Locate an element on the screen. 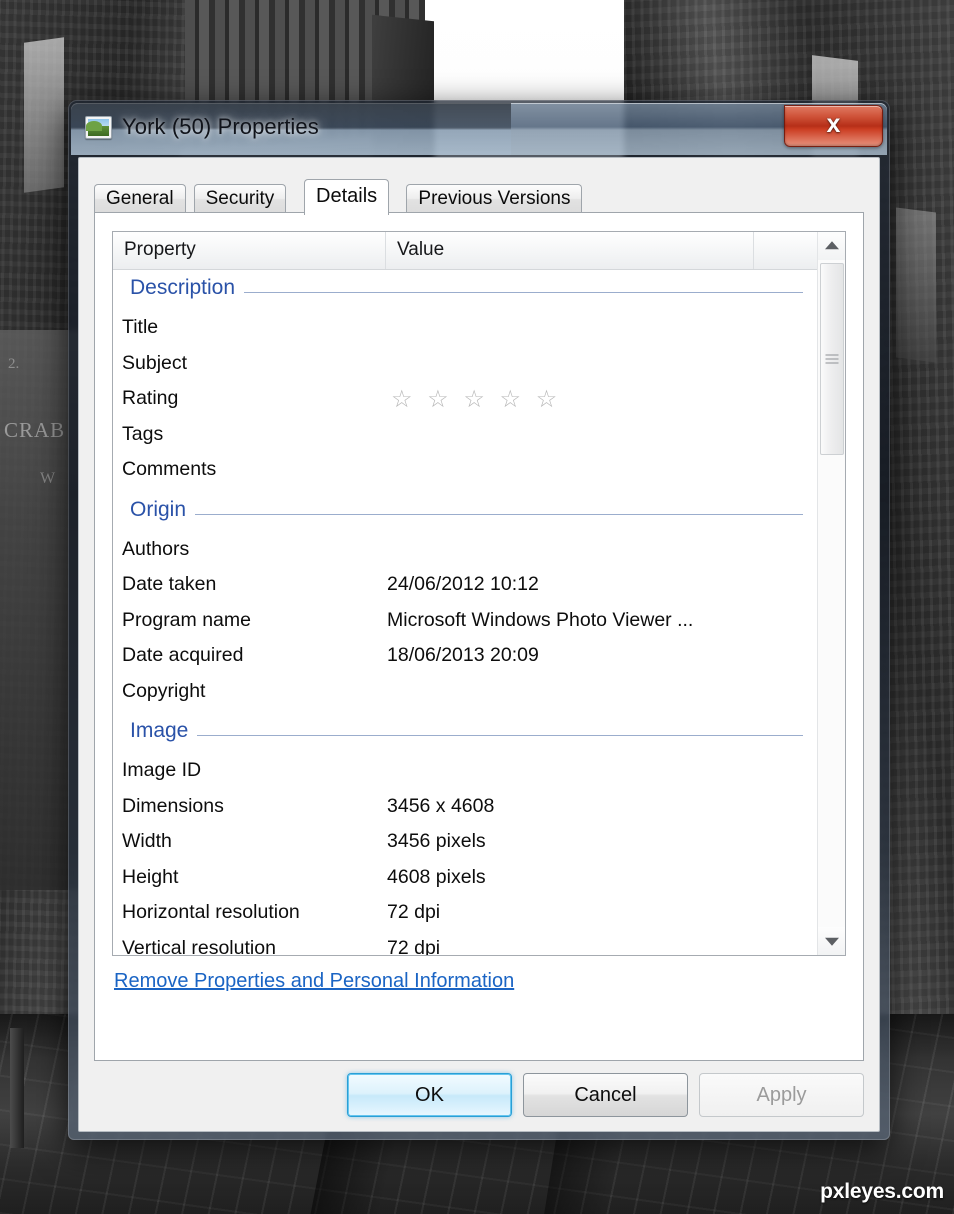 The image size is (954, 1214). tab-security: Security is located at coordinates (240, 198).